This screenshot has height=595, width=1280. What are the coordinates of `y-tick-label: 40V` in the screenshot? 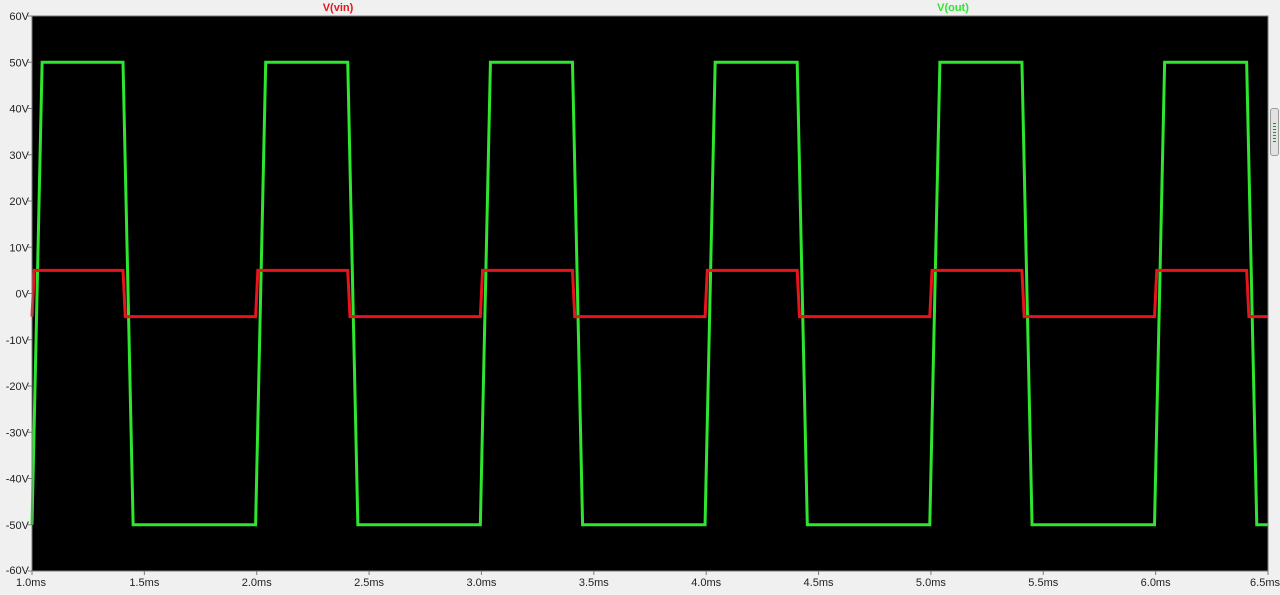 It's located at (19, 110).